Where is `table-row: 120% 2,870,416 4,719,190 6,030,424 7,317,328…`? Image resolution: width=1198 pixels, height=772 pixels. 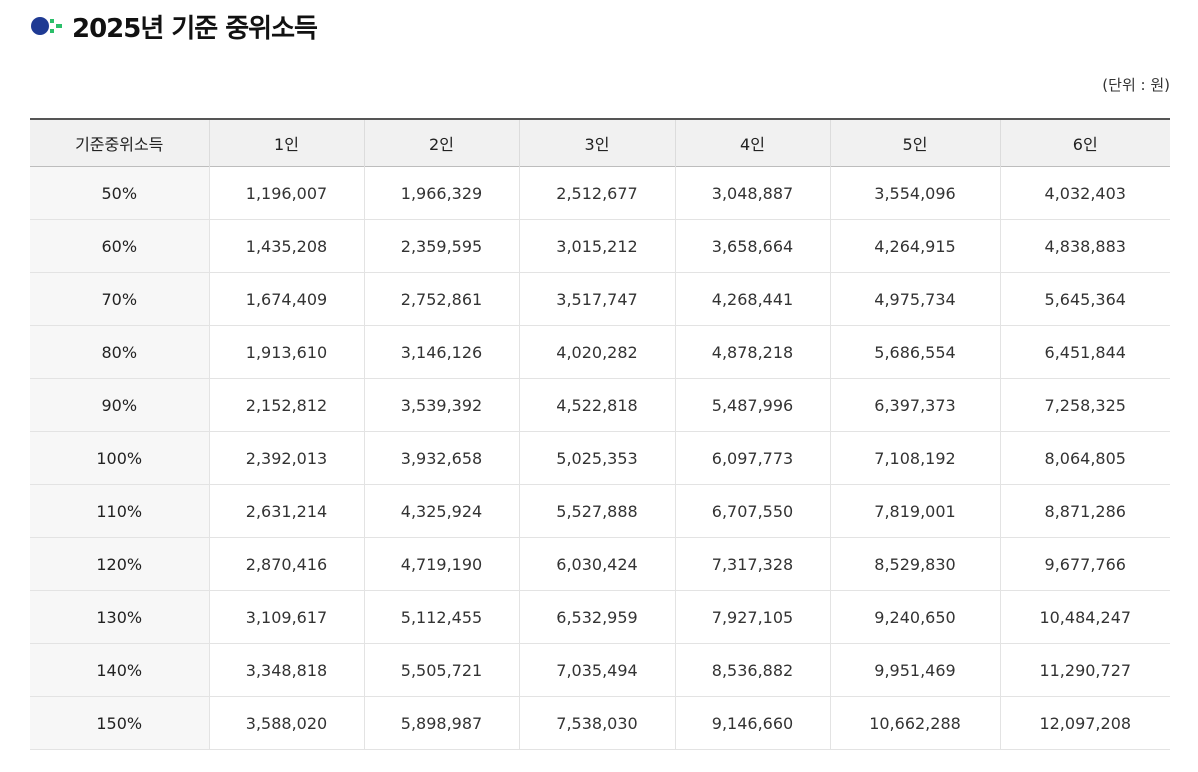
table-row: 120% 2,870,416 4,719,190 6,030,424 7,317,328… is located at coordinates (600, 564).